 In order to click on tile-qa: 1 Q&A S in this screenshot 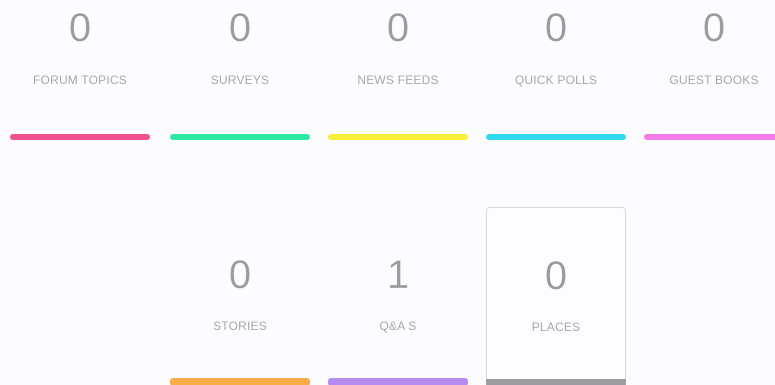, I will do `click(398, 296)`.